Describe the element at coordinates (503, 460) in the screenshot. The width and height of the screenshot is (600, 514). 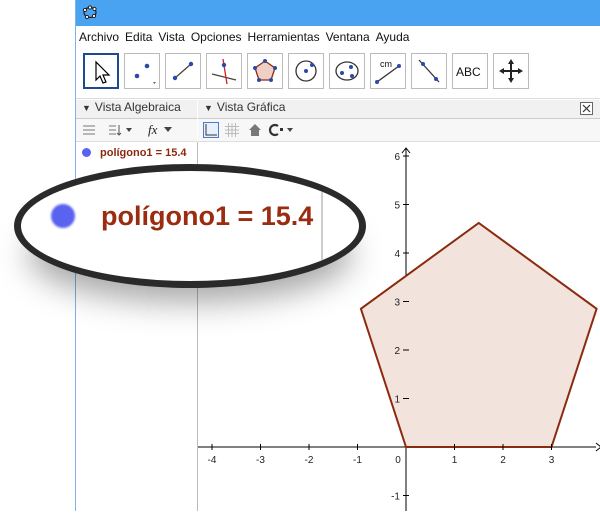
I see `x-tick-label: 2` at that location.